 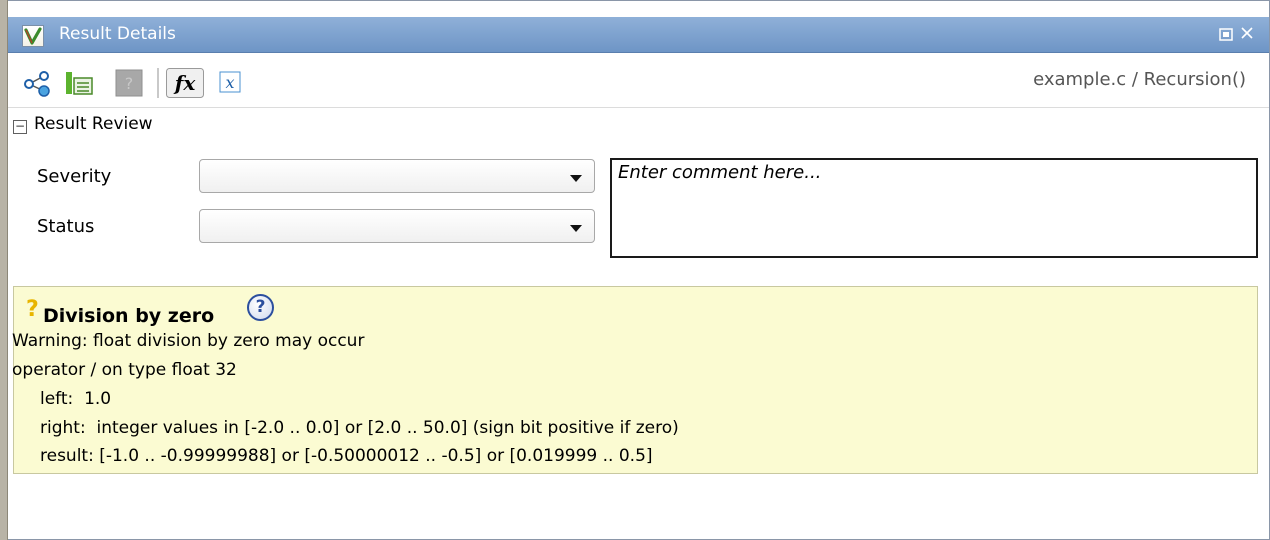 I want to click on toolbar-separator, so click(x=158, y=83).